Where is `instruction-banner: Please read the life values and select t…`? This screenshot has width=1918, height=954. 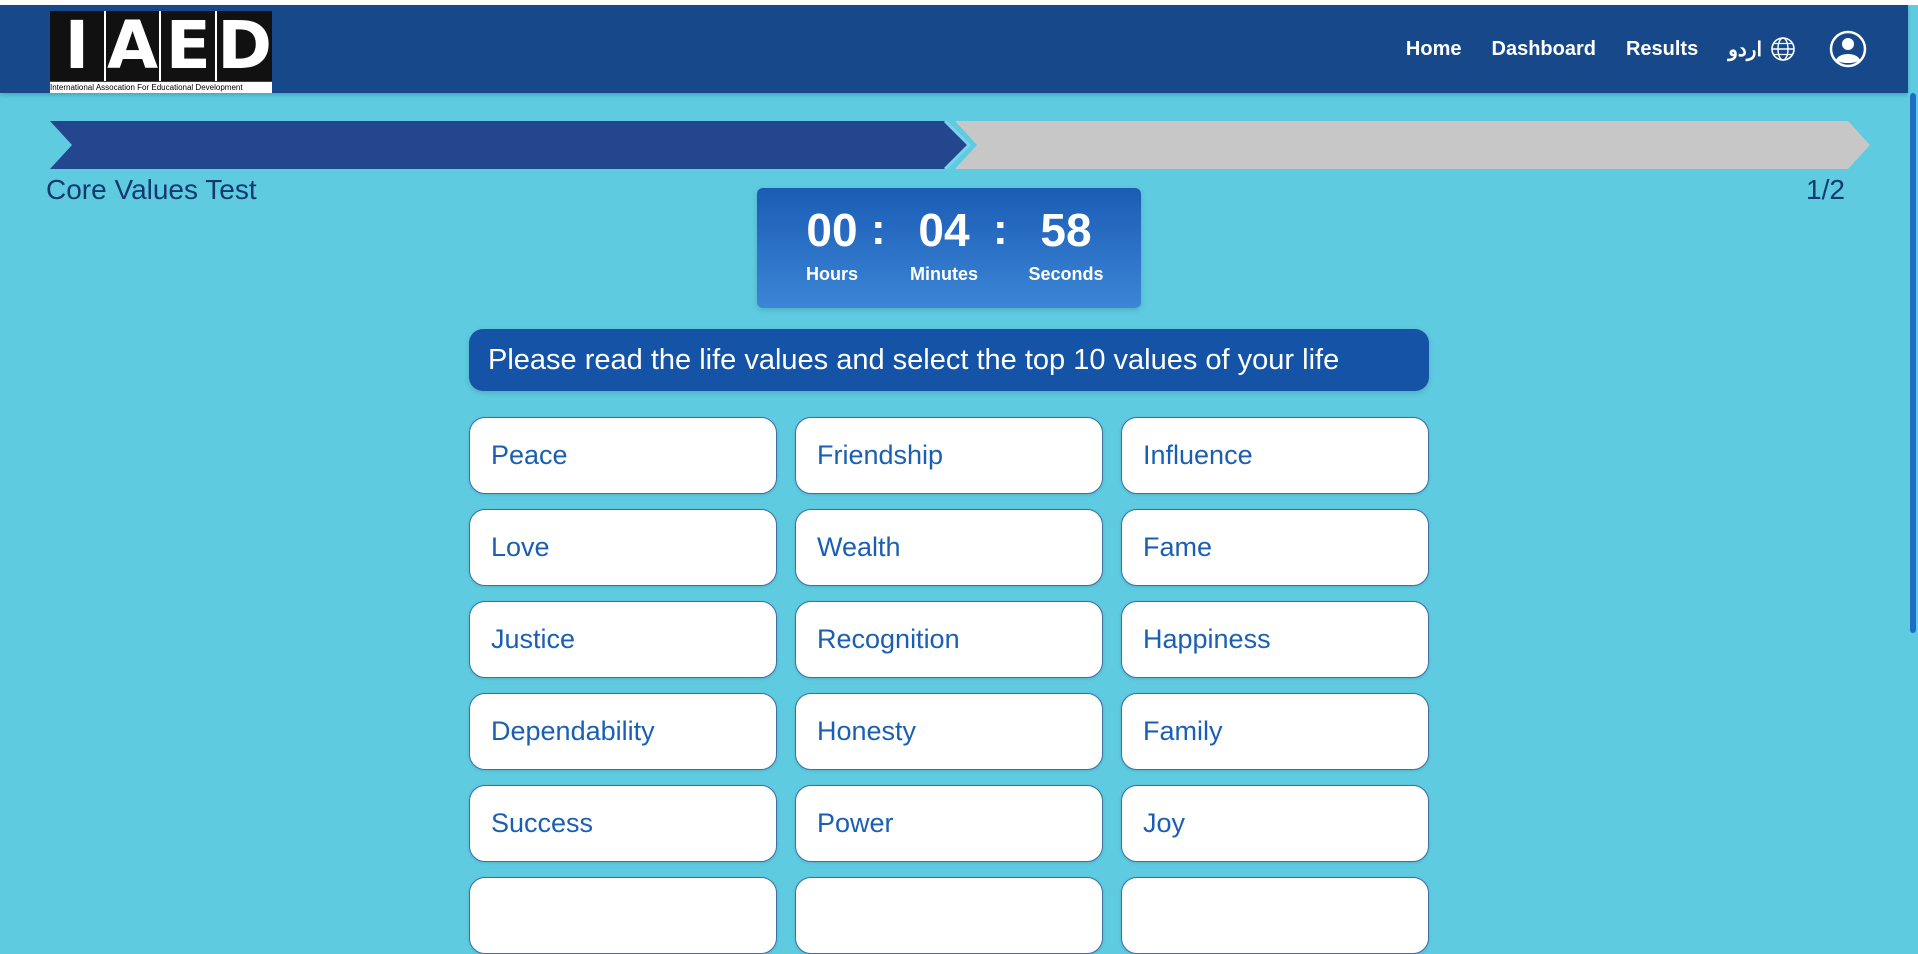
instruction-banner: Please read the life values and select t… is located at coordinates (949, 360).